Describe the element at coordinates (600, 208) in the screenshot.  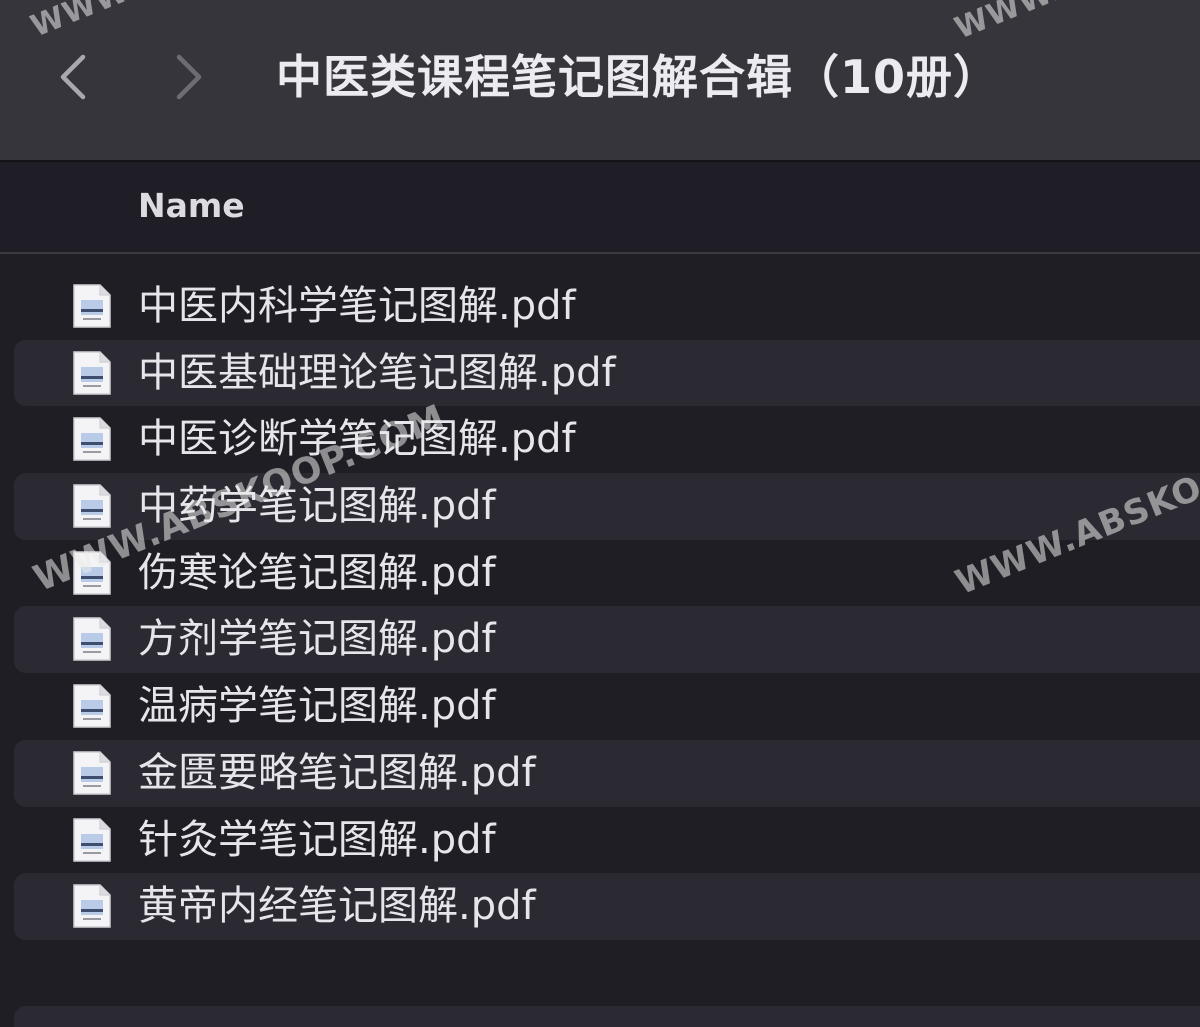
I see `column-header-row: Name` at that location.